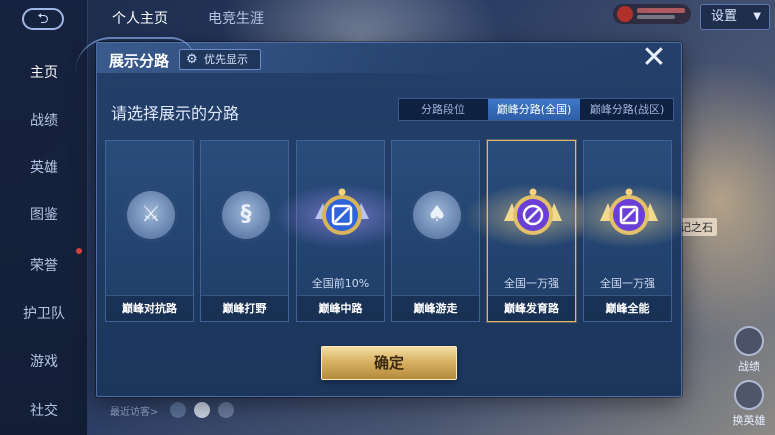  Describe the element at coordinates (140, 18) in the screenshot. I see `tab-personal-home: 个人主页` at that location.